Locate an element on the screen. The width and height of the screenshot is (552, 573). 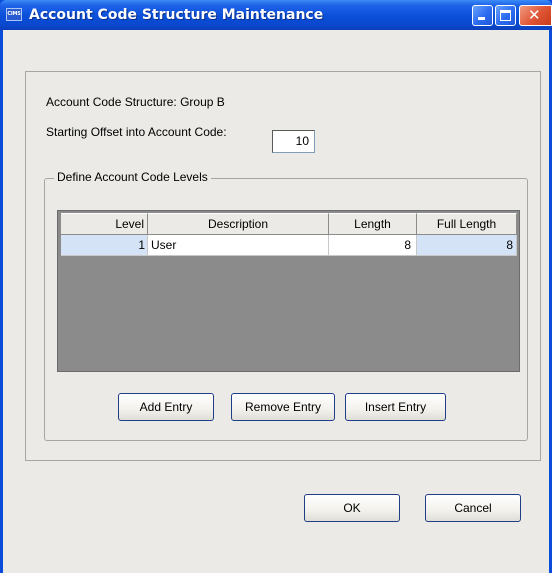
offset-input: 10 is located at coordinates (293, 141).